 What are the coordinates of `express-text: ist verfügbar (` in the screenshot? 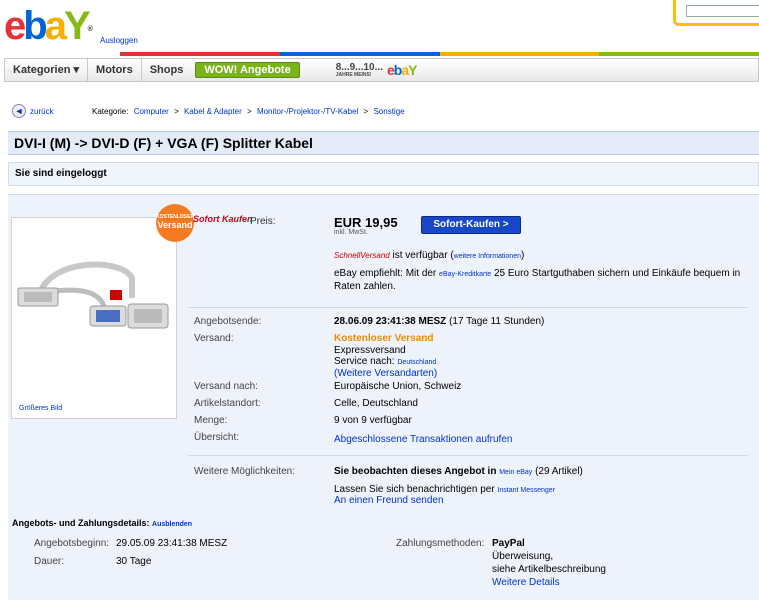 It's located at (423, 255).